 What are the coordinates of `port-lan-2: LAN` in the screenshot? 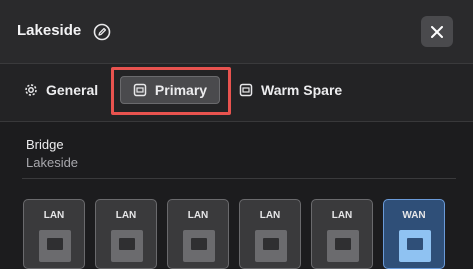 It's located at (126, 234).